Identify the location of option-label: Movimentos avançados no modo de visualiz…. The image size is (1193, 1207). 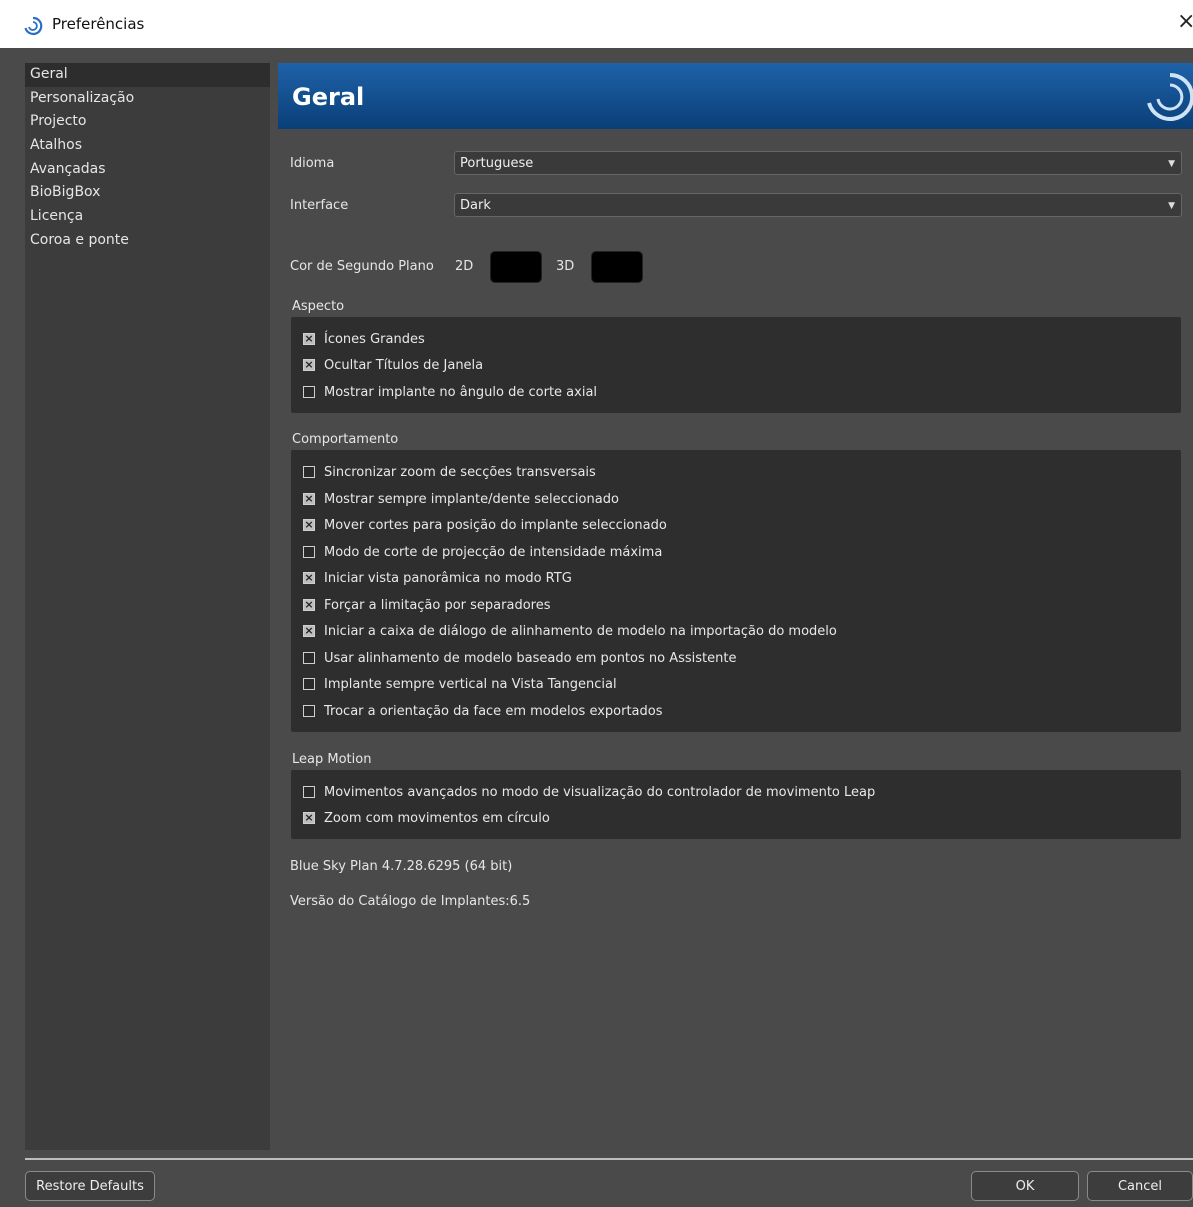
(600, 792).